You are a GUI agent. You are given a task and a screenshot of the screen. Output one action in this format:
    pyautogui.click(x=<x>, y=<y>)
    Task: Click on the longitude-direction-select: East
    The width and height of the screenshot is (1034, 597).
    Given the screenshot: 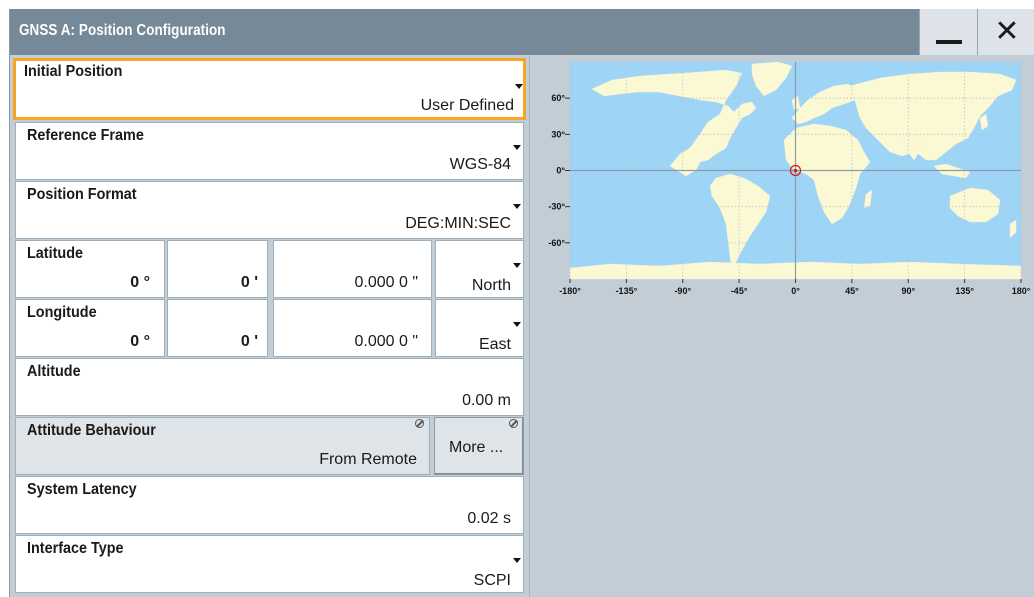 What is the action you would take?
    pyautogui.click(x=479, y=328)
    